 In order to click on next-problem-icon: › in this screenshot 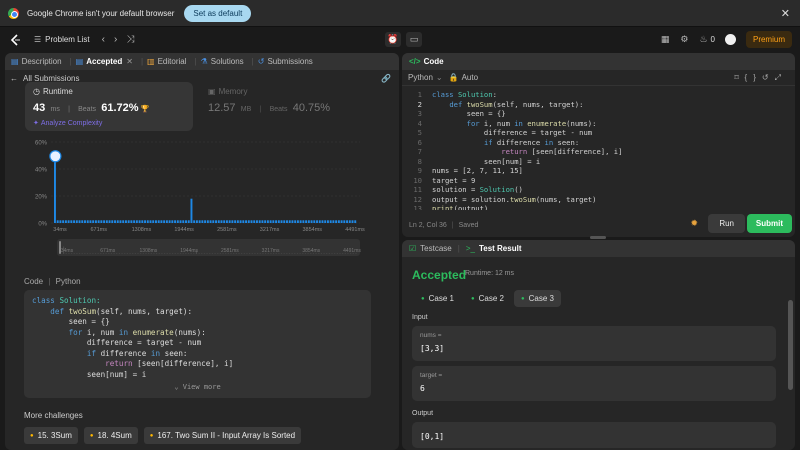, I will do `click(115, 39)`.